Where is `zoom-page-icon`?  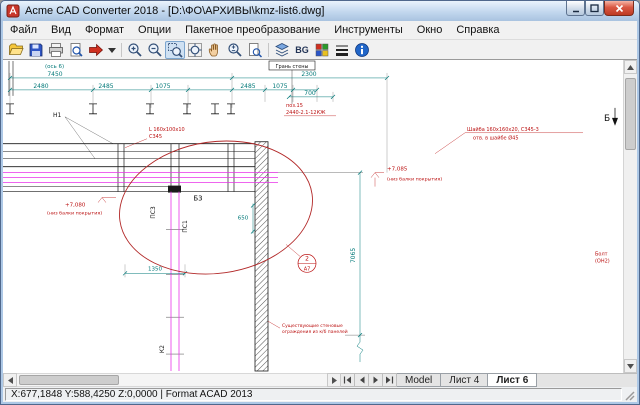 zoom-page-icon is located at coordinates (256, 50).